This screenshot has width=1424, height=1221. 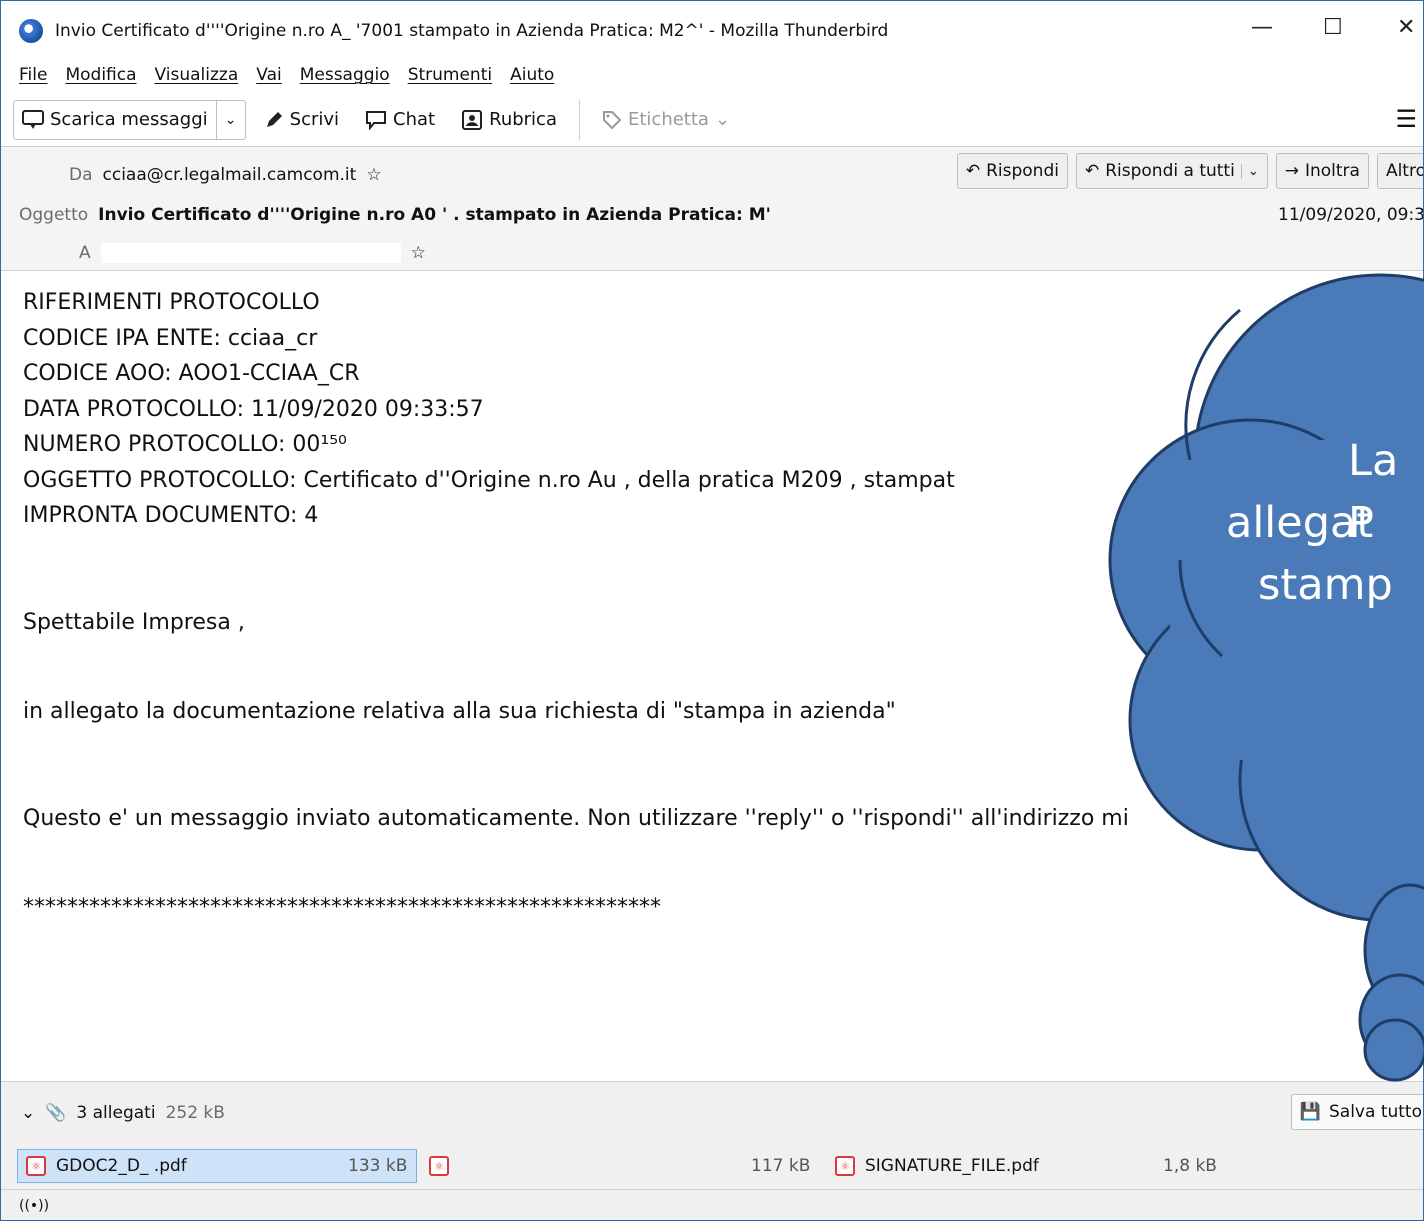 I want to click on minimize-button: —, so click(x=1262, y=27).